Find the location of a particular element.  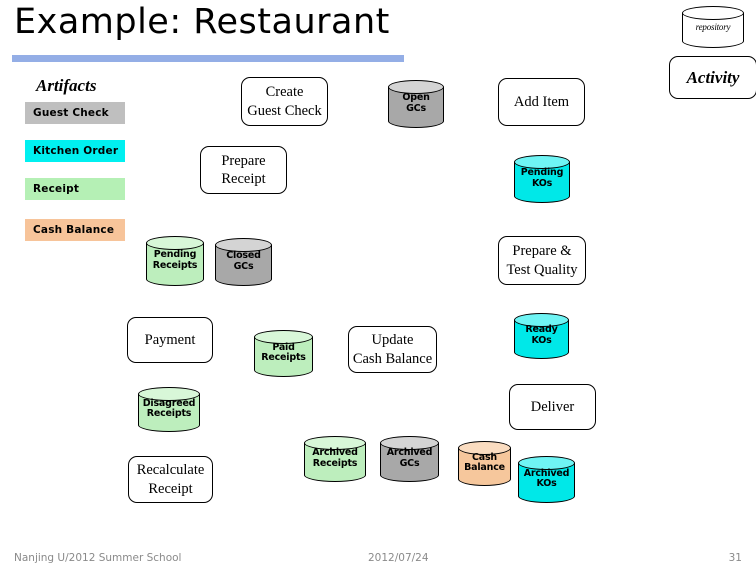

repository-label: Disagreed Receipts is located at coordinates (169, 408).